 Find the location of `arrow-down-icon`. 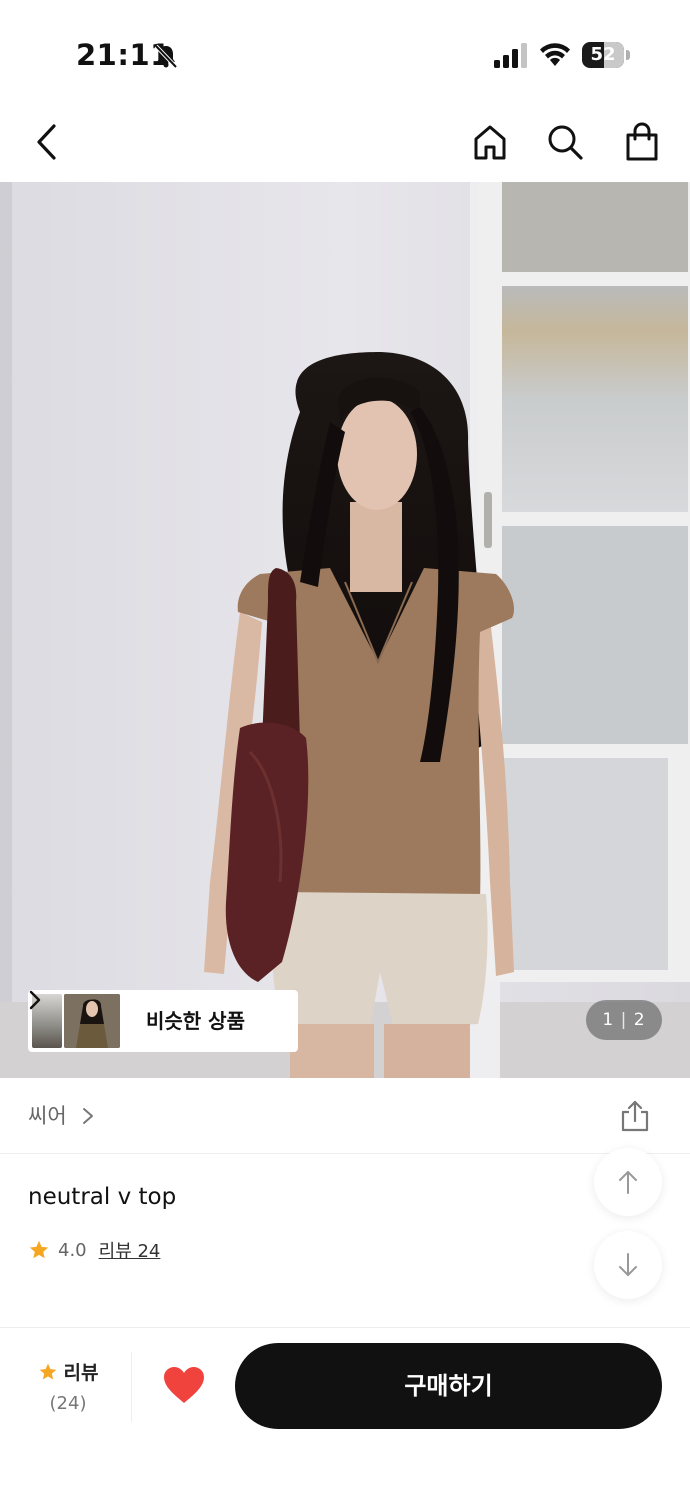

arrow-down-icon is located at coordinates (628, 1264).